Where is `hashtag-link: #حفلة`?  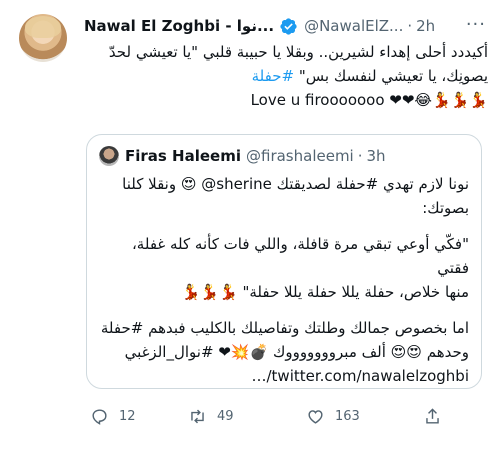
hashtag-link: #حفلة is located at coordinates (273, 76).